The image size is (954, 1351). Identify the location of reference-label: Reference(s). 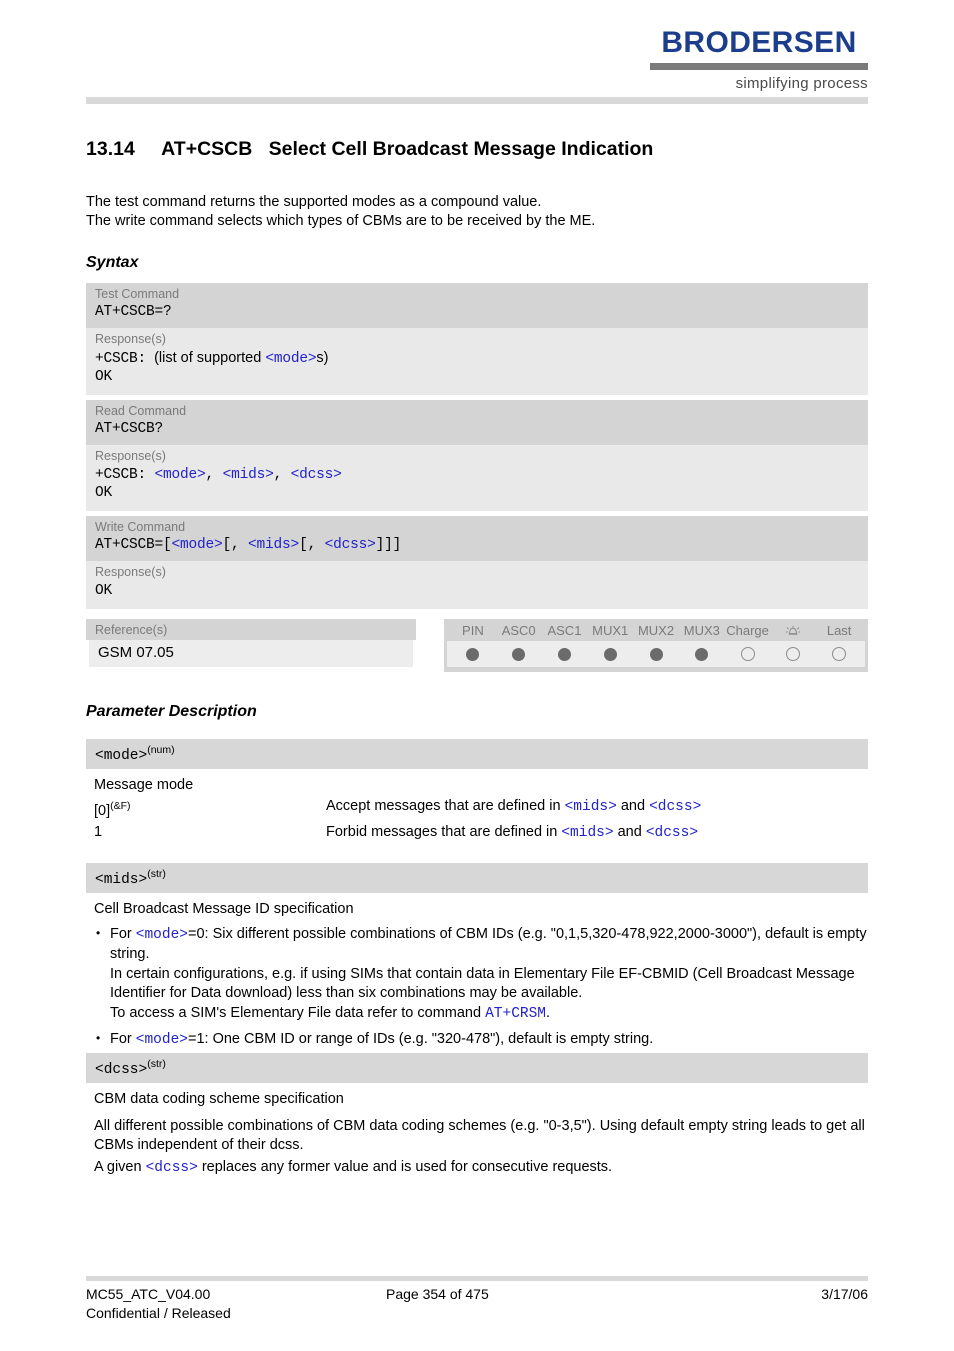
(251, 629).